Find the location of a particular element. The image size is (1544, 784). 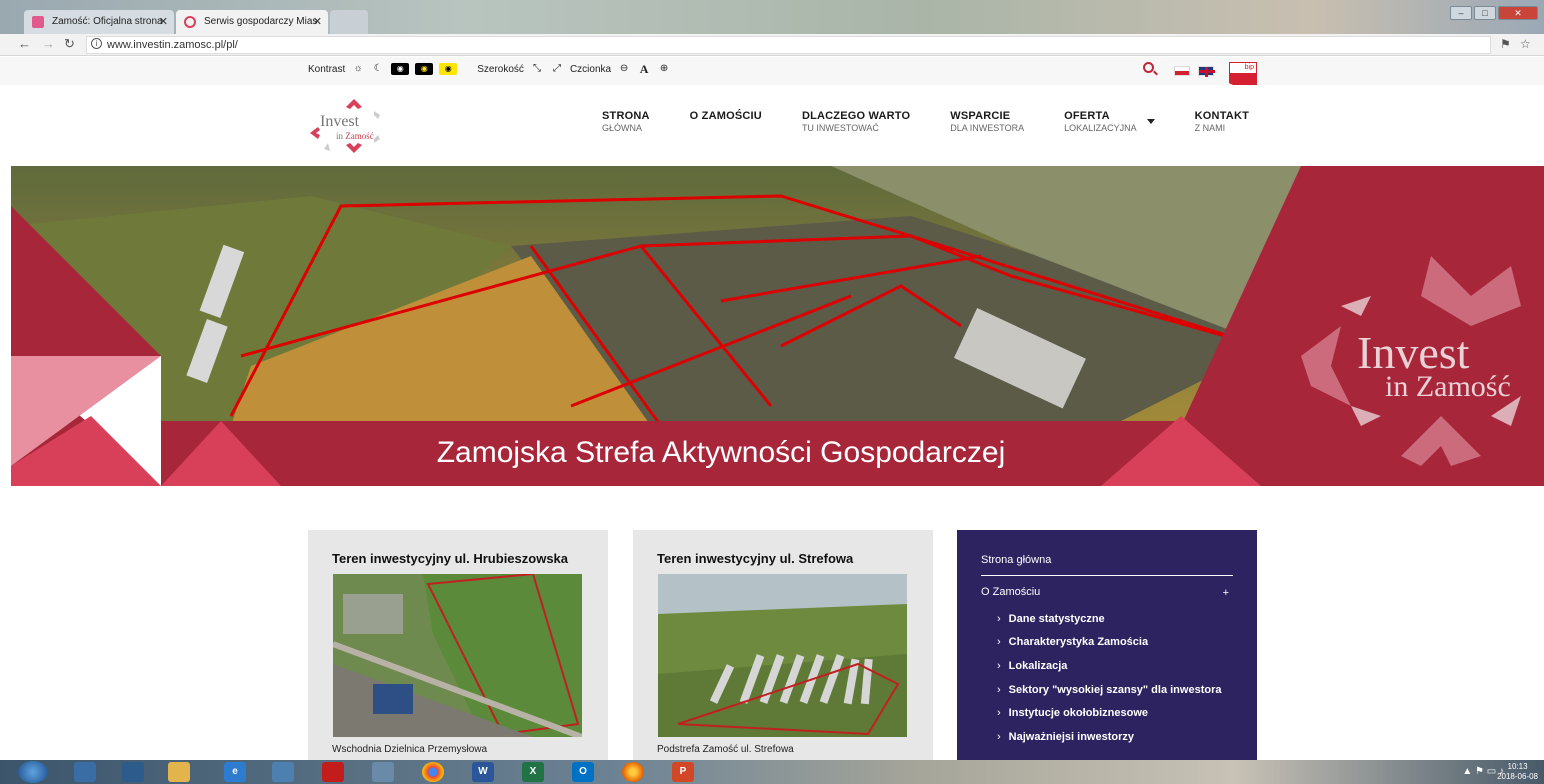

new-tab-button is located at coordinates (349, 22).